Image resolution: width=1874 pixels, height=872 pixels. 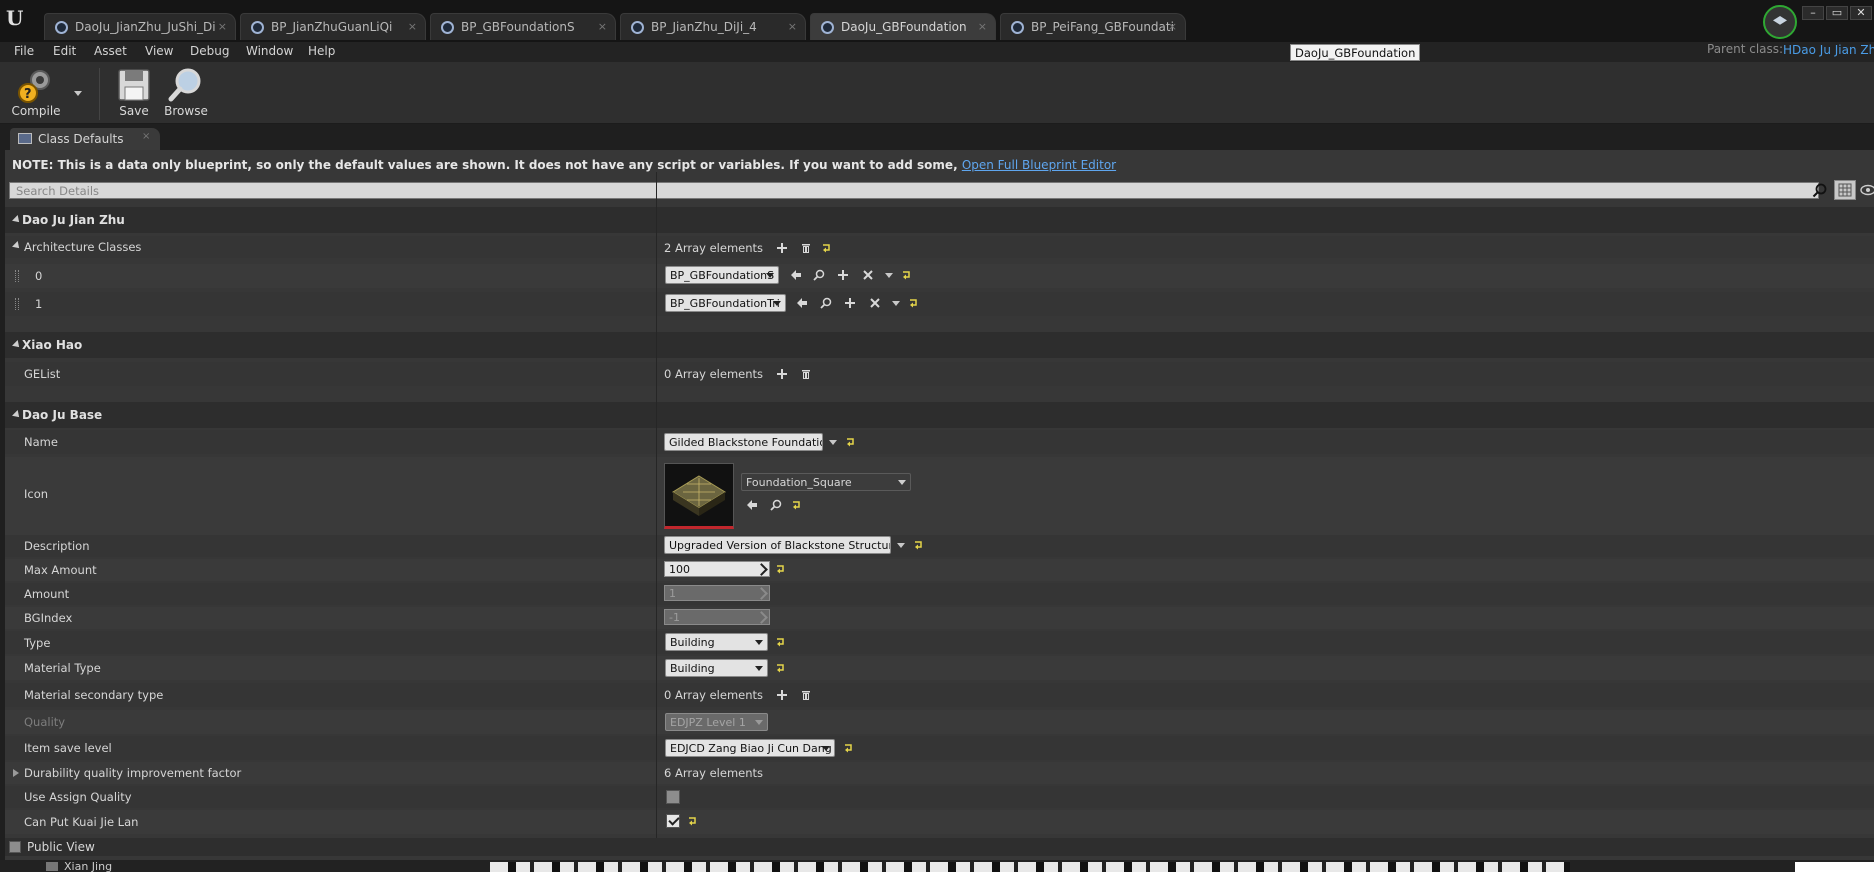 I want to click on compile-button: ? Compile, so click(x=36, y=93).